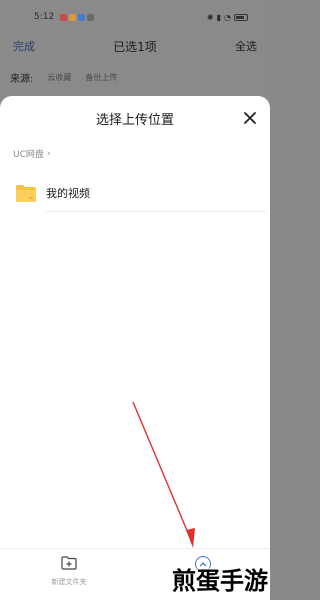 This screenshot has width=320, height=600. Describe the element at coordinates (101, 77) in the screenshot. I see `source-chip-backup-upload: 备份上传` at that location.